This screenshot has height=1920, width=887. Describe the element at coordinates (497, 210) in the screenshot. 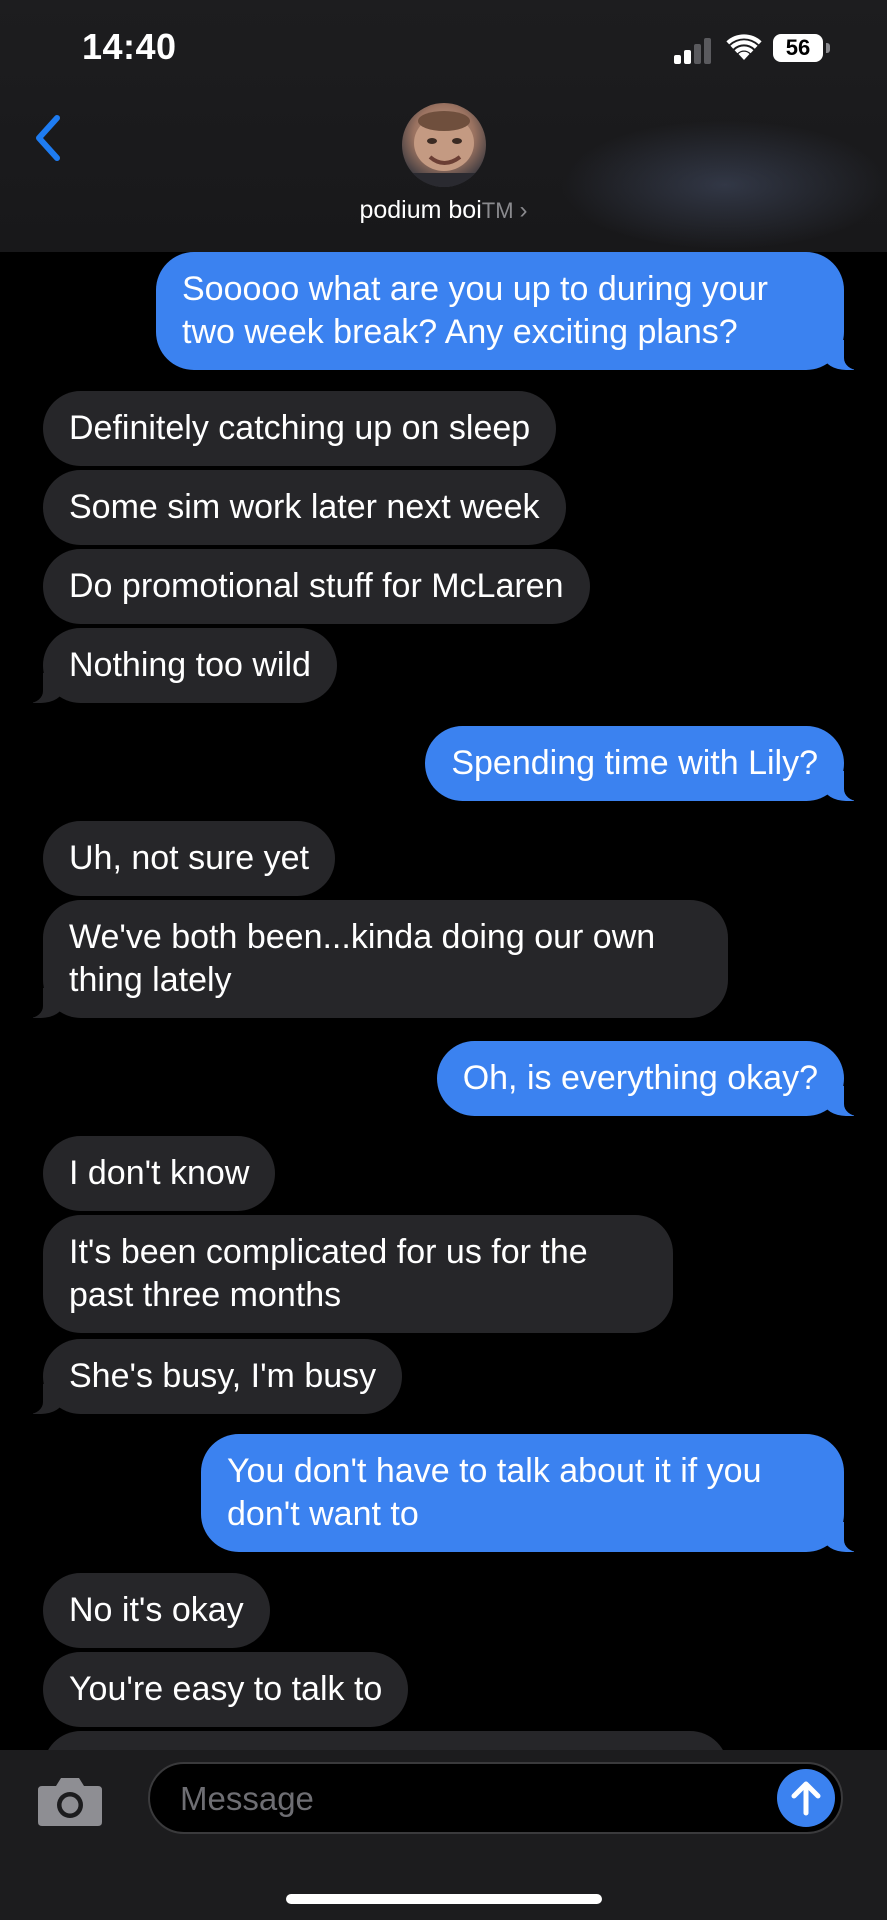

I see `contact-trademark: TM` at that location.